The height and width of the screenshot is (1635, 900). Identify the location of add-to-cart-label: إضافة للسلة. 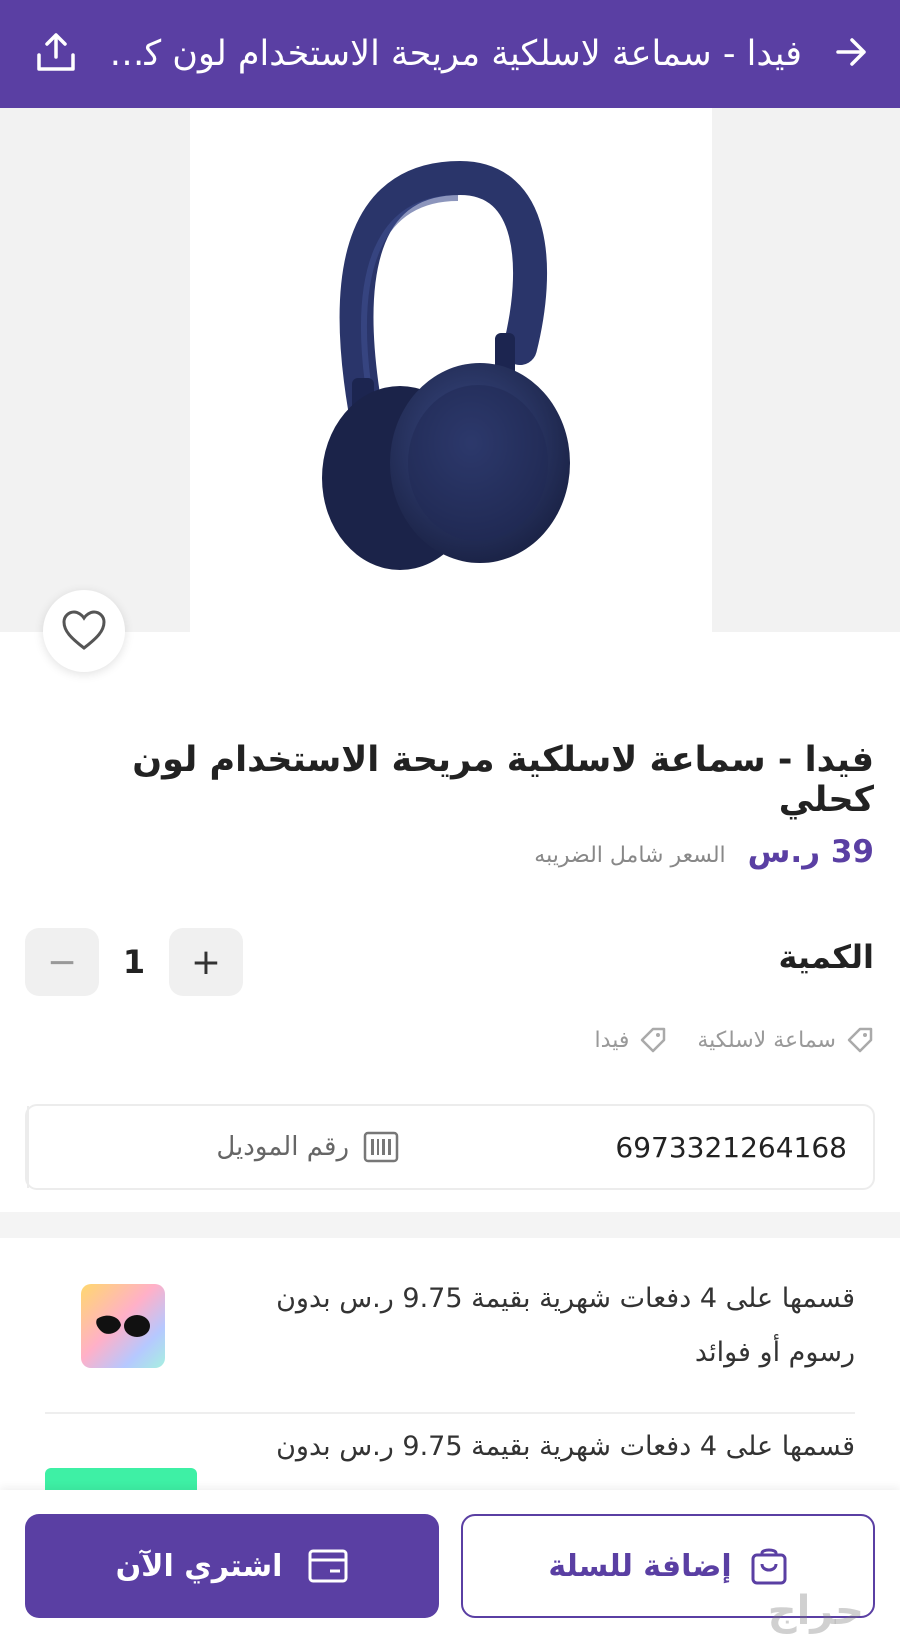
(640, 1566).